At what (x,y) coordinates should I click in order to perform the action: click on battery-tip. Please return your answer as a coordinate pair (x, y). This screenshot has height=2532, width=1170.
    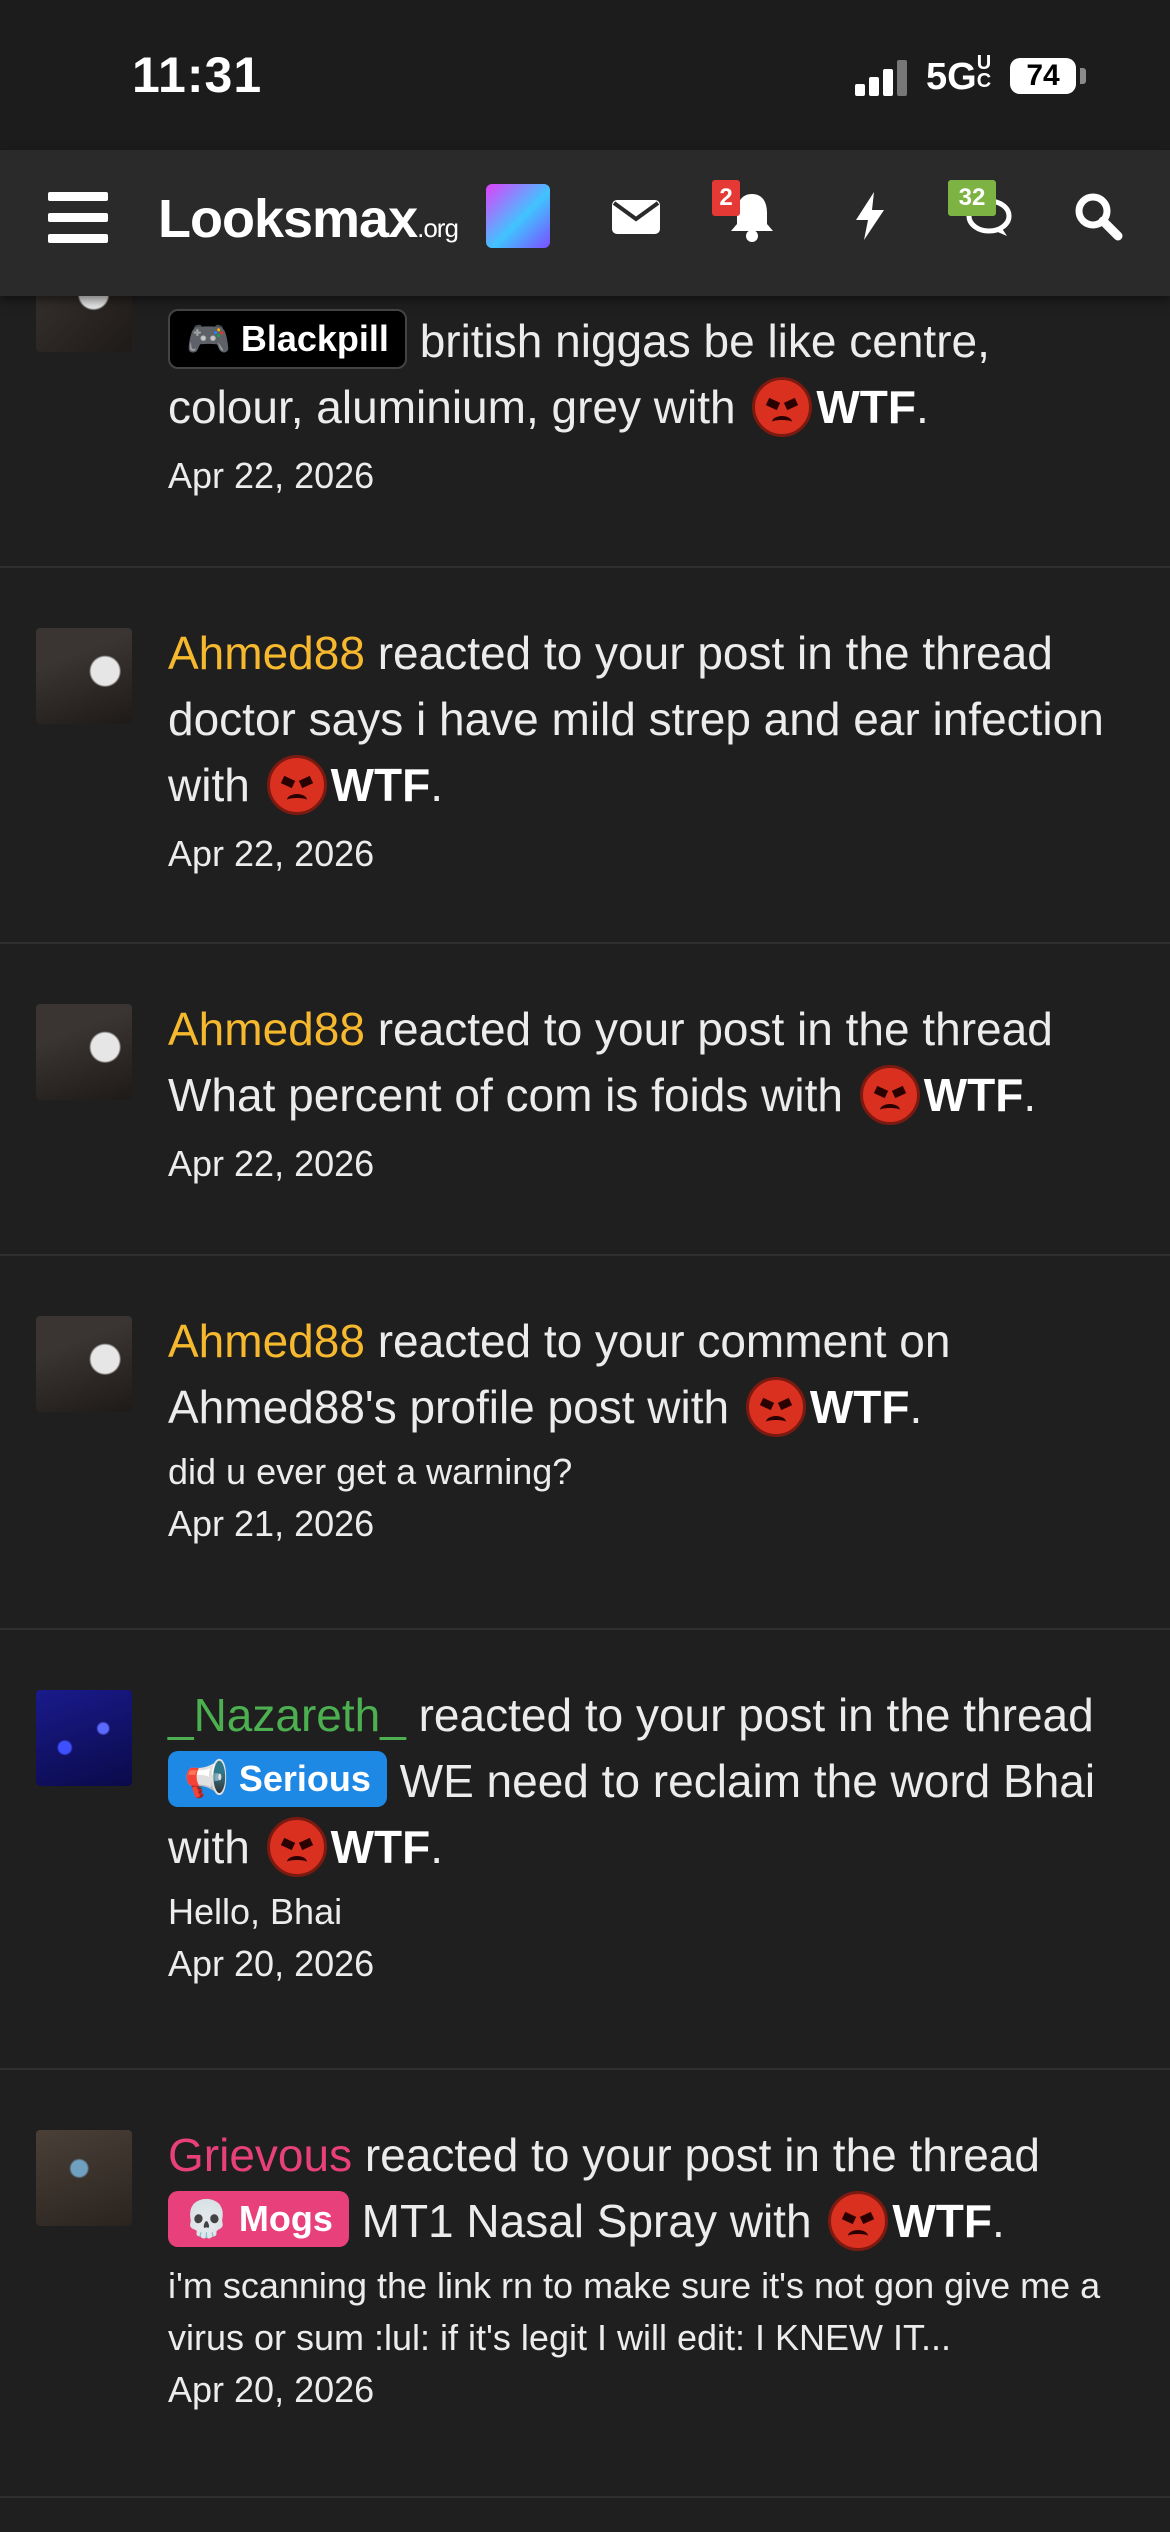
    Looking at the image, I should click on (1083, 76).